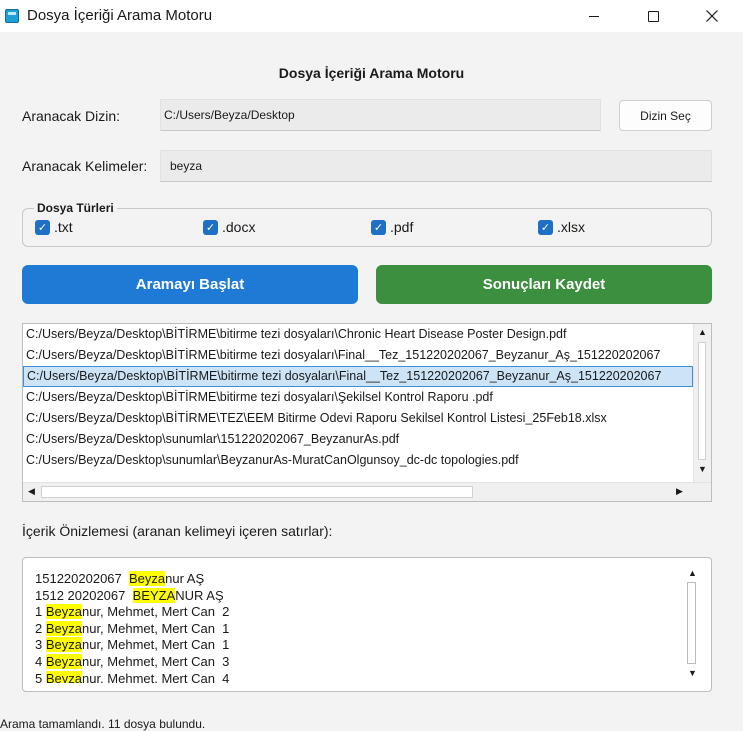  I want to click on maximize-button, so click(653, 16).